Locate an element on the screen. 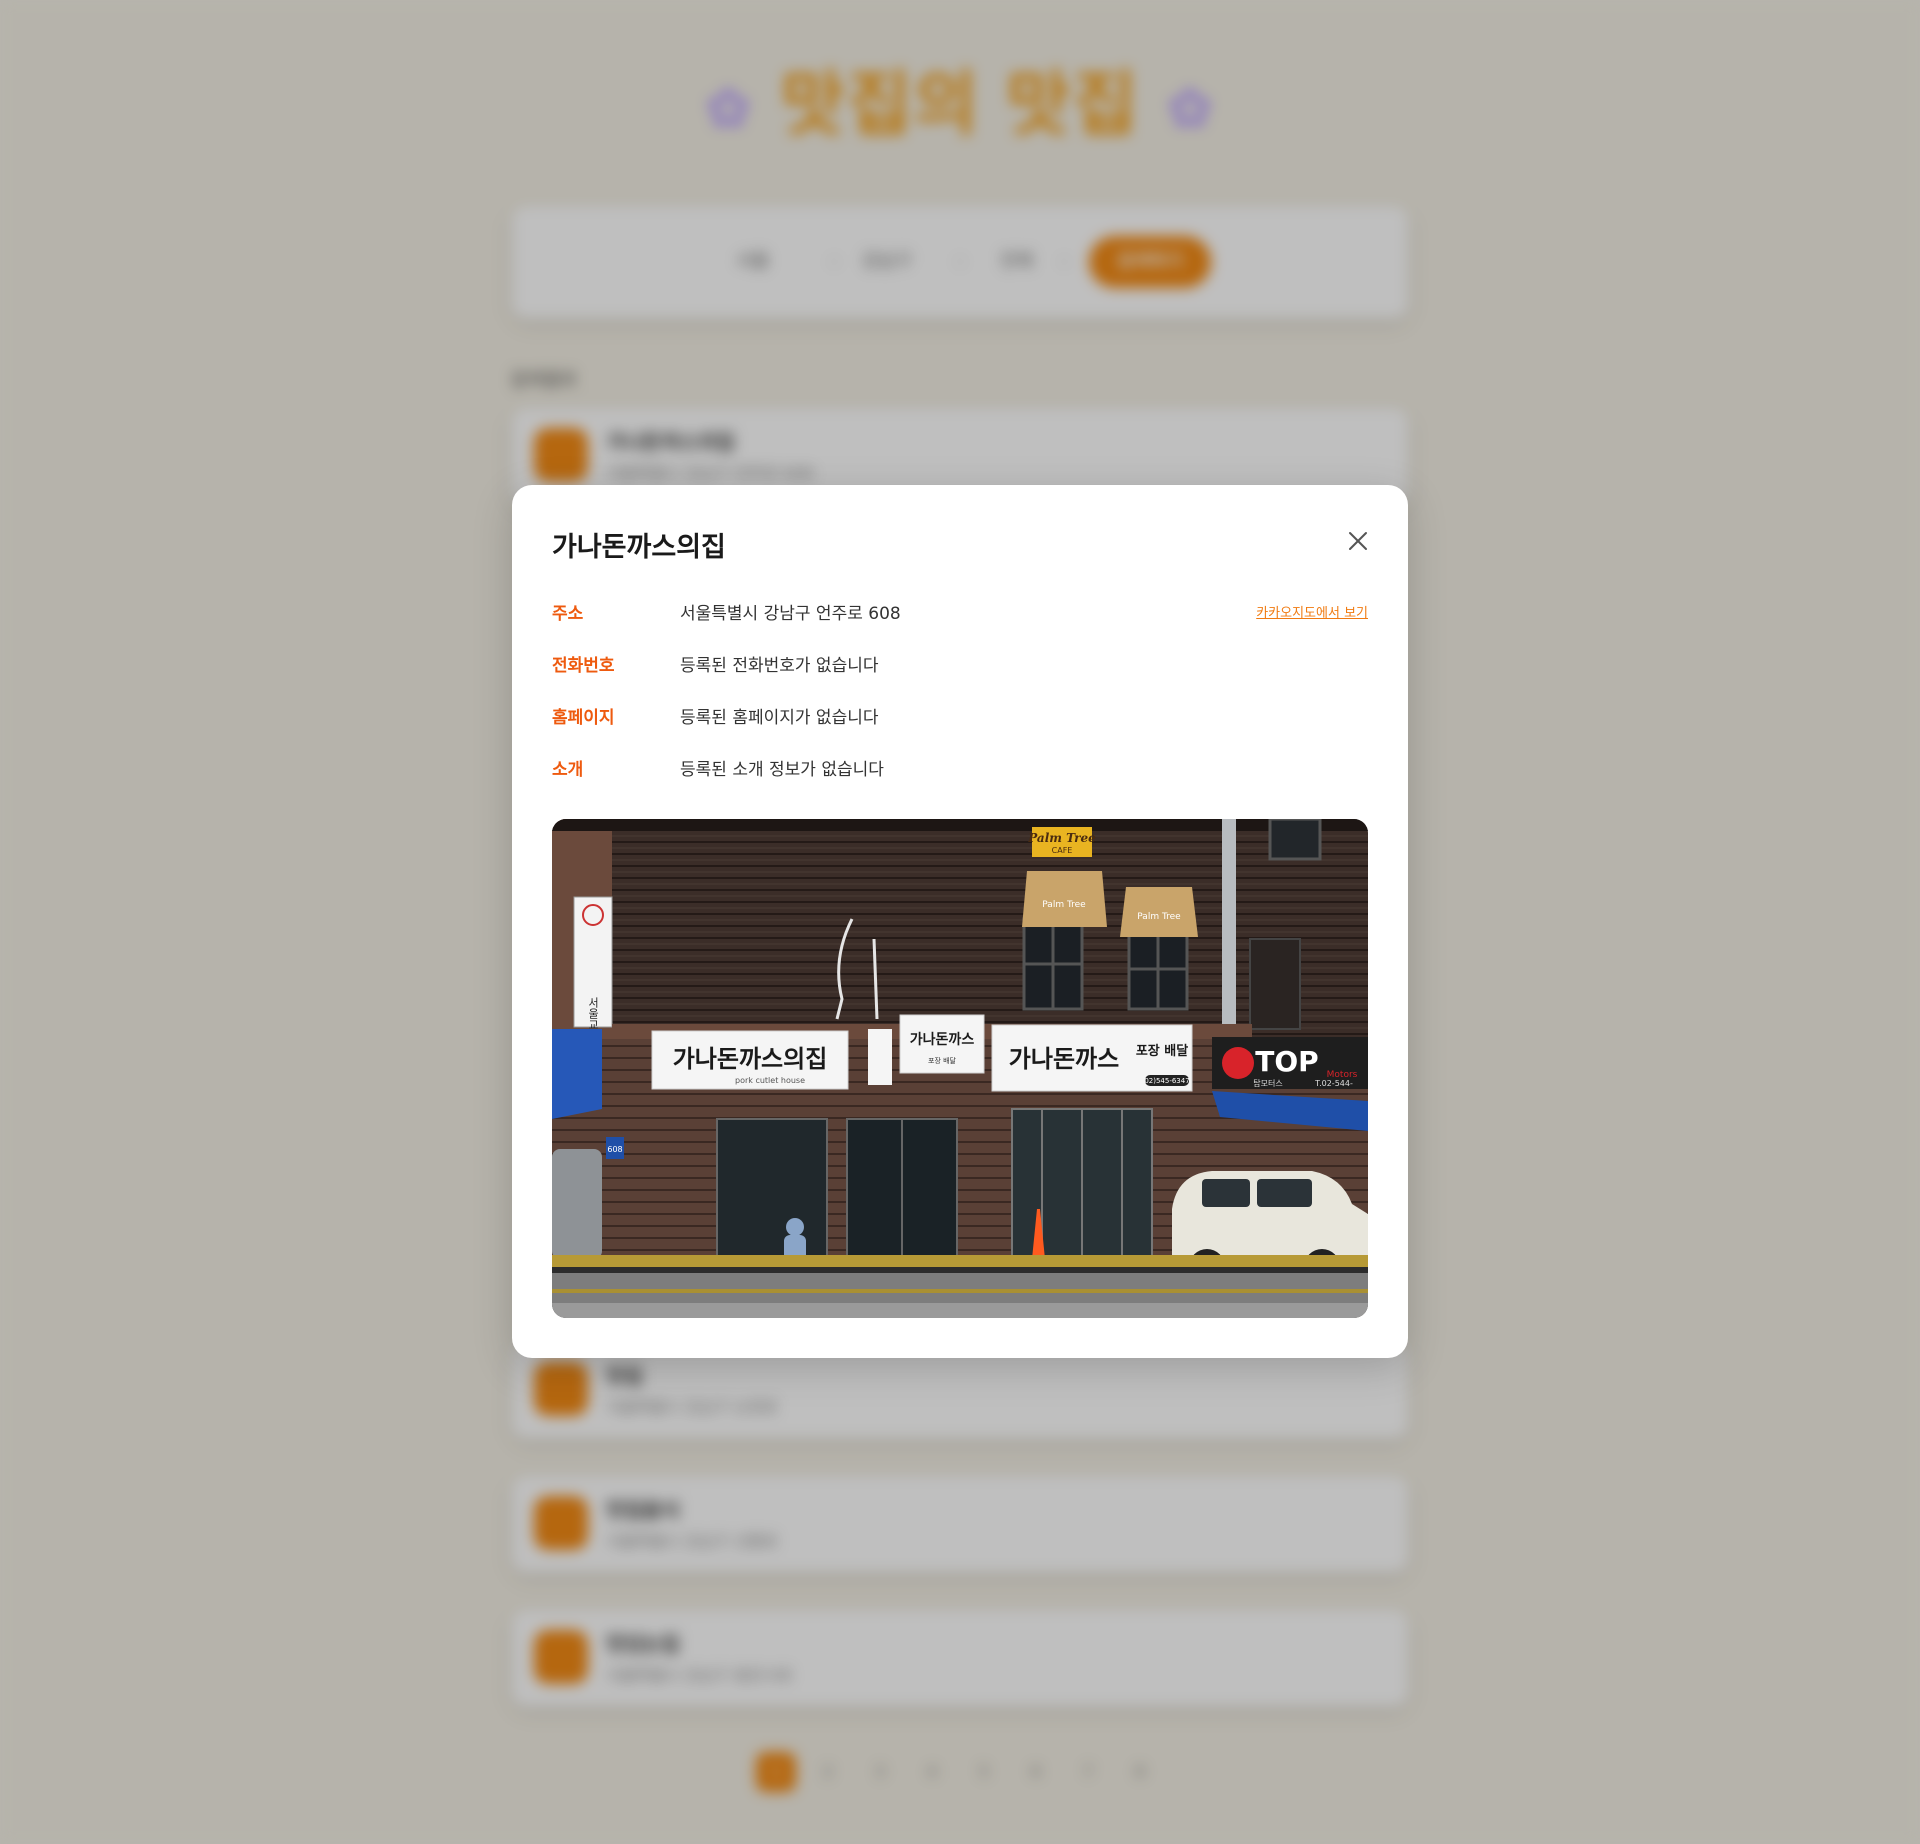  phone-value: 등록된 전화번호가 없습니다 is located at coordinates (779, 666).